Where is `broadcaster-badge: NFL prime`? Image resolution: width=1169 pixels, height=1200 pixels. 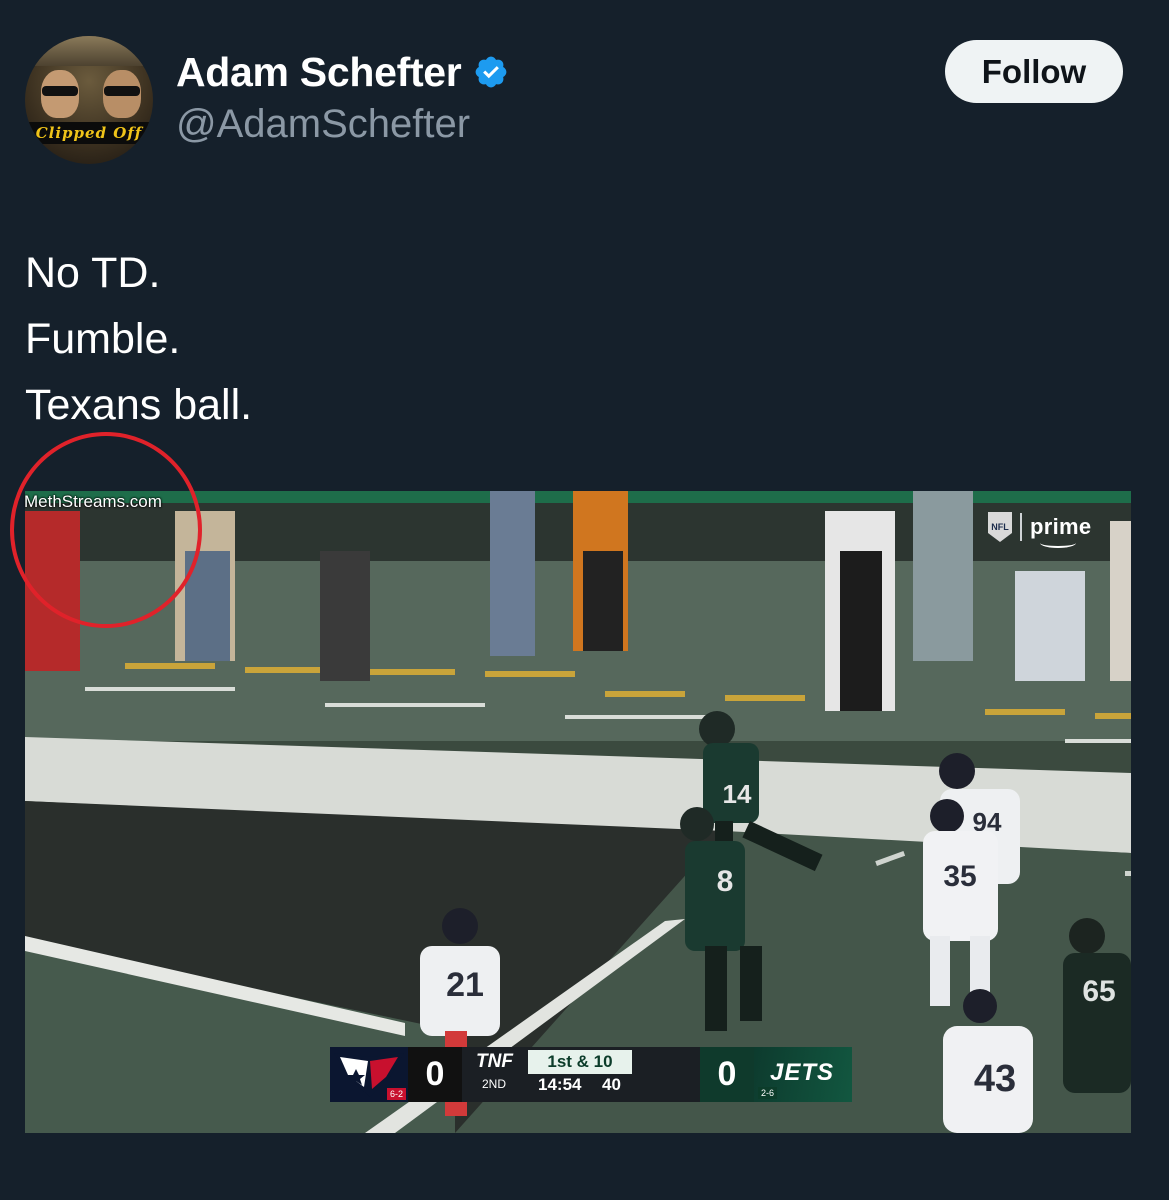 broadcaster-badge: NFL prime is located at coordinates (1040, 530).